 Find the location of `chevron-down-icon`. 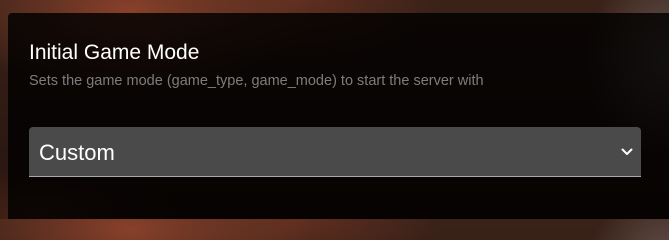

chevron-down-icon is located at coordinates (627, 151).